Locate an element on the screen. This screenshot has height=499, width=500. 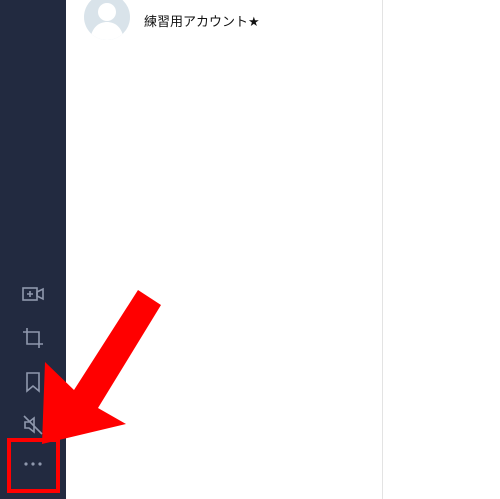
bookmark-icon is located at coordinates (33, 382).